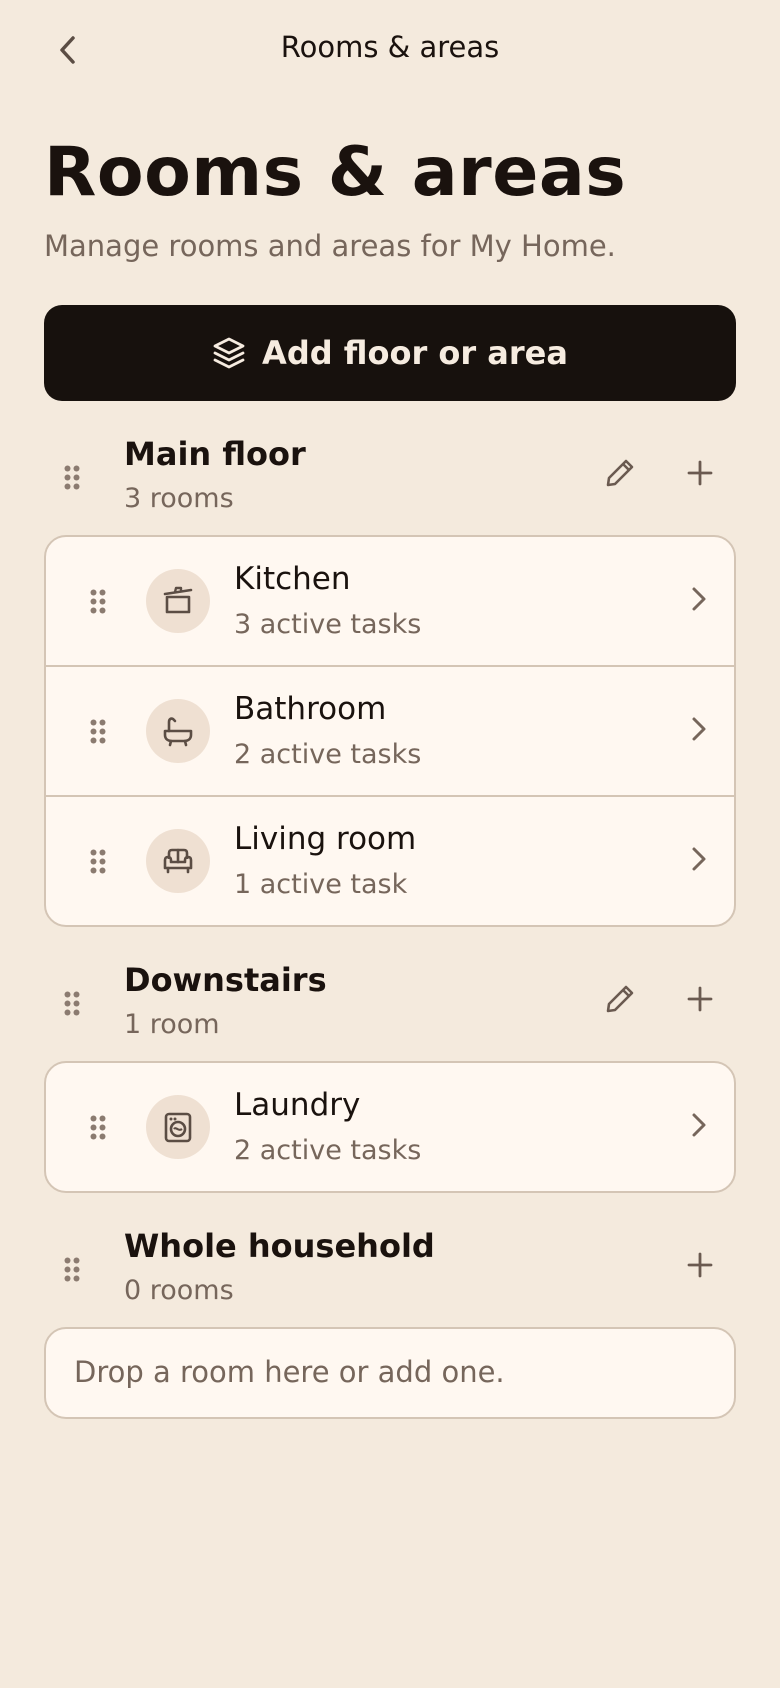  I want to click on add-floor-button: Add floor or area, so click(390, 352).